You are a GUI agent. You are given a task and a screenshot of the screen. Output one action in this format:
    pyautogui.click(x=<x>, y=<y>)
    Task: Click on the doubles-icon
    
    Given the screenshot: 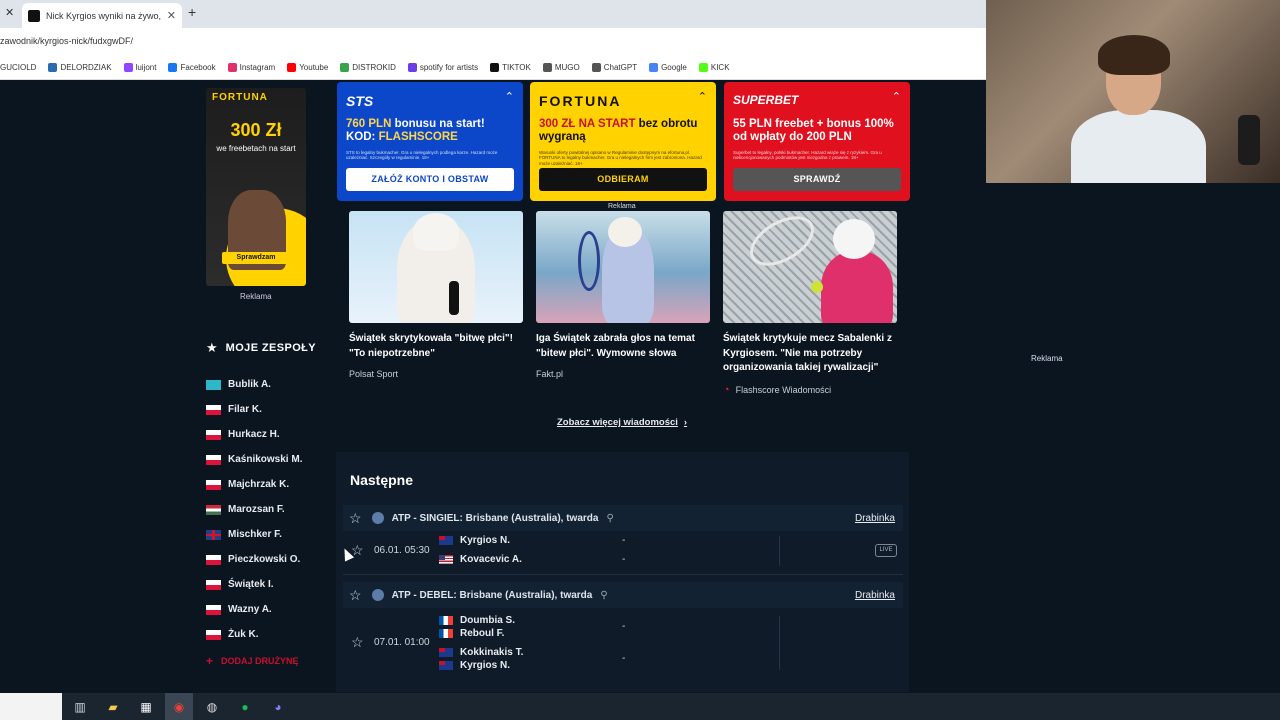 What is the action you would take?
    pyautogui.click(x=377, y=595)
    